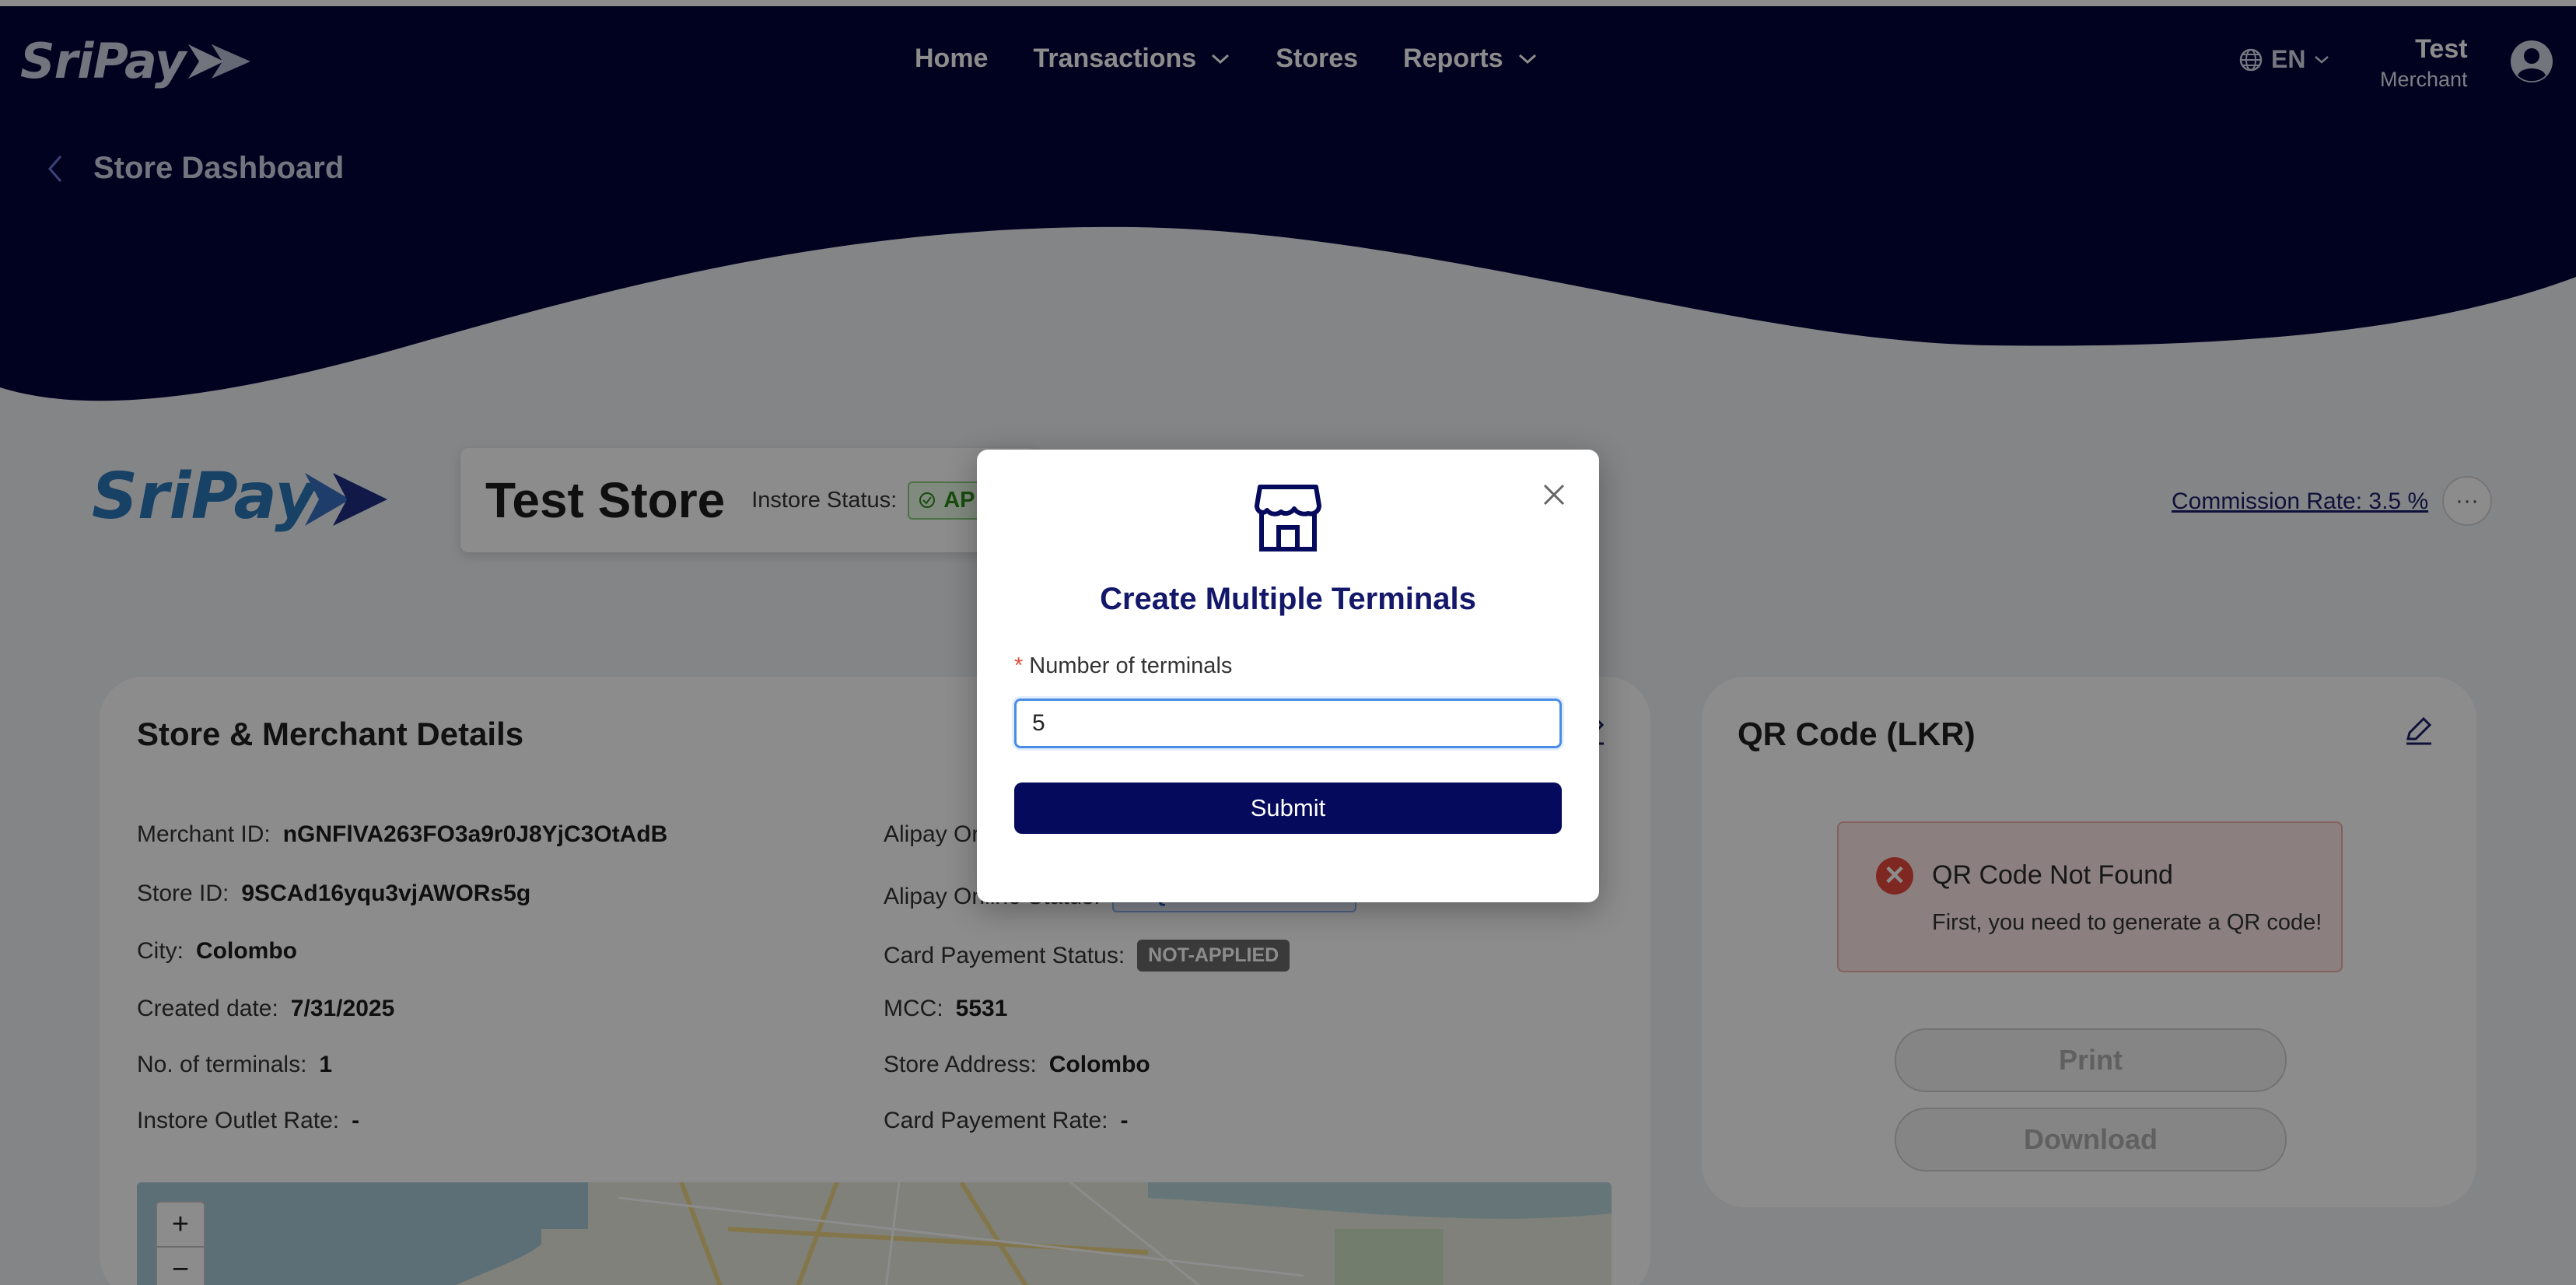 The width and height of the screenshot is (2576, 1285). What do you see at coordinates (1019, 665) in the screenshot?
I see `required-asterisk: *` at bounding box center [1019, 665].